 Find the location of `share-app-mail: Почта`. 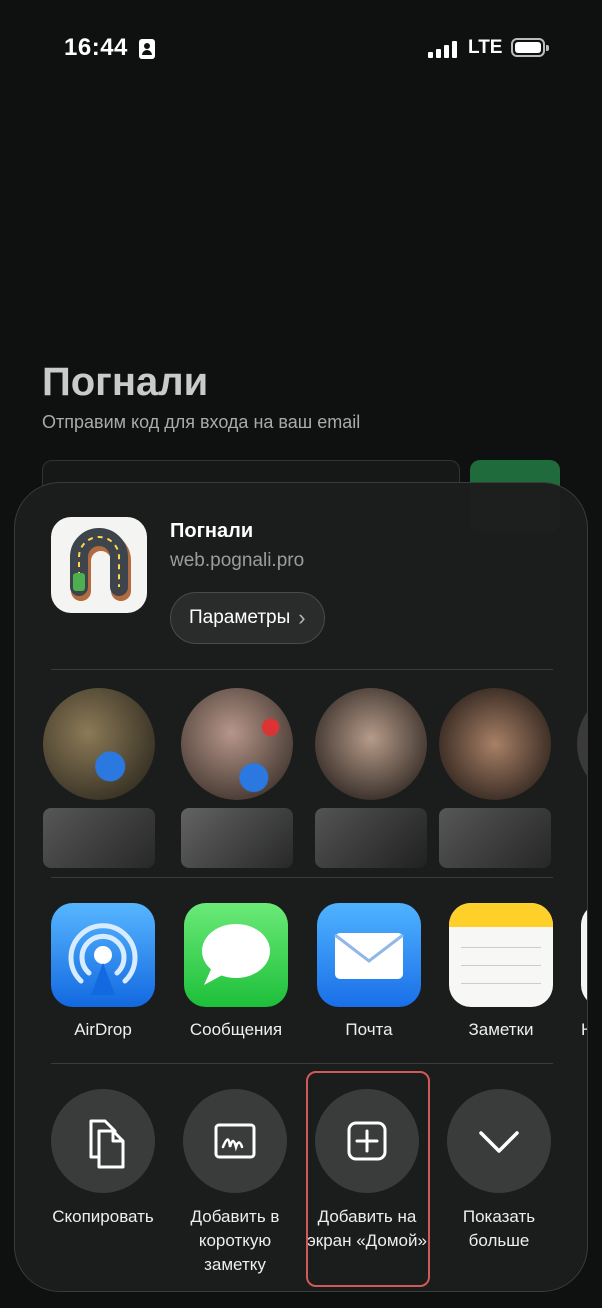

share-app-mail: Почта is located at coordinates (369, 971).